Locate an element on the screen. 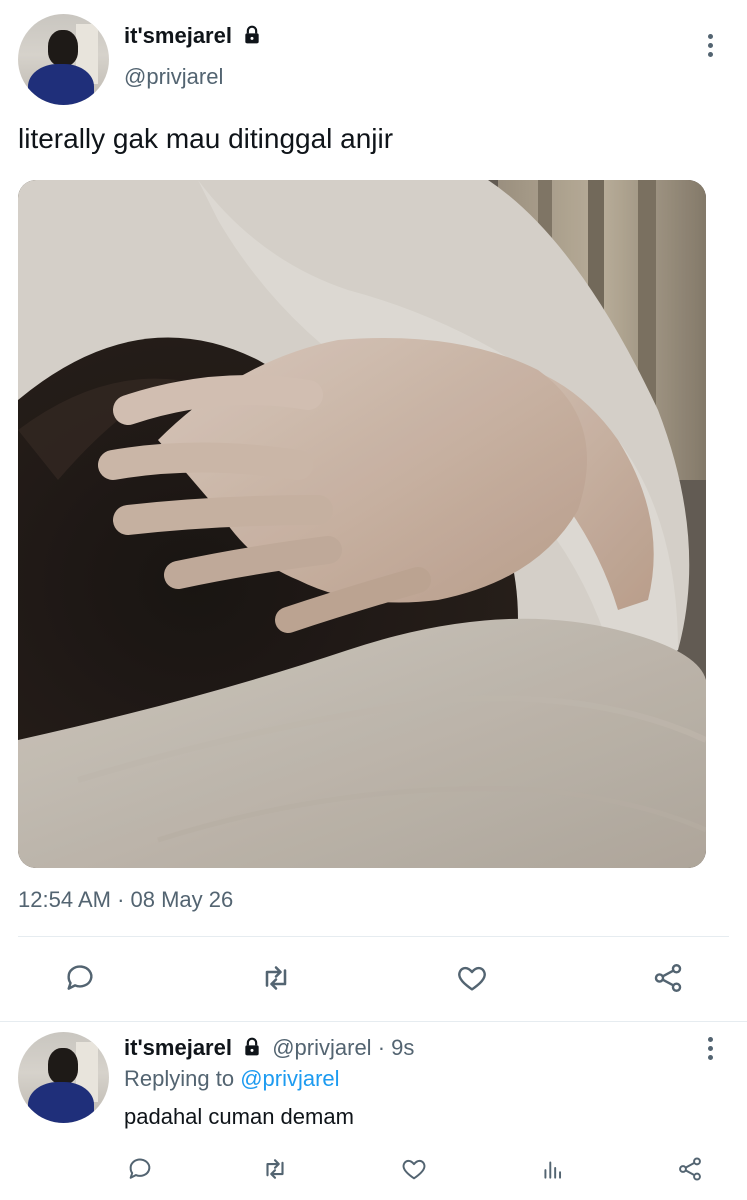 The width and height of the screenshot is (747, 1200). reply-button is located at coordinates (80, 978).